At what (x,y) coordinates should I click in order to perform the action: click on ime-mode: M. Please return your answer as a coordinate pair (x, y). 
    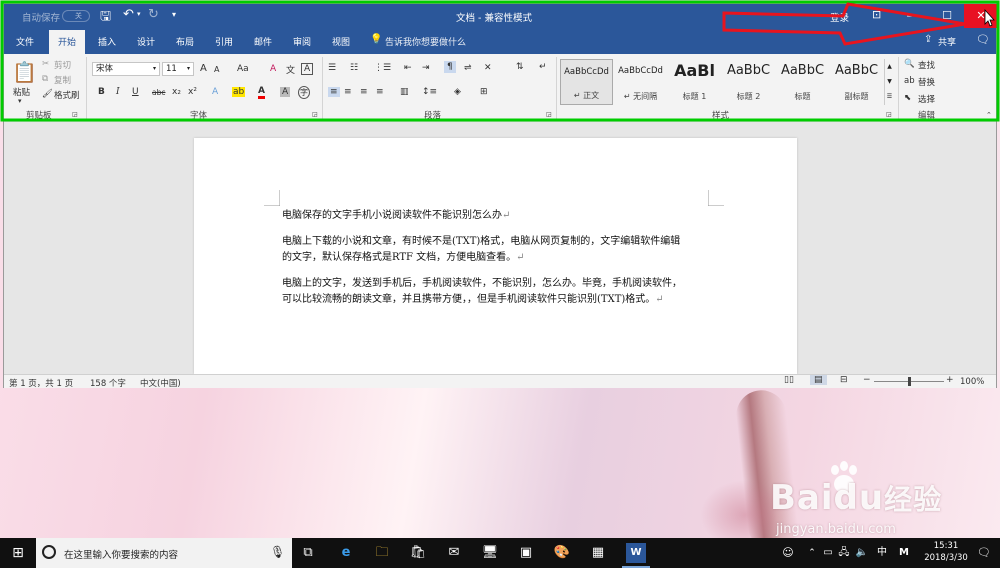
    Looking at the image, I should click on (904, 553).